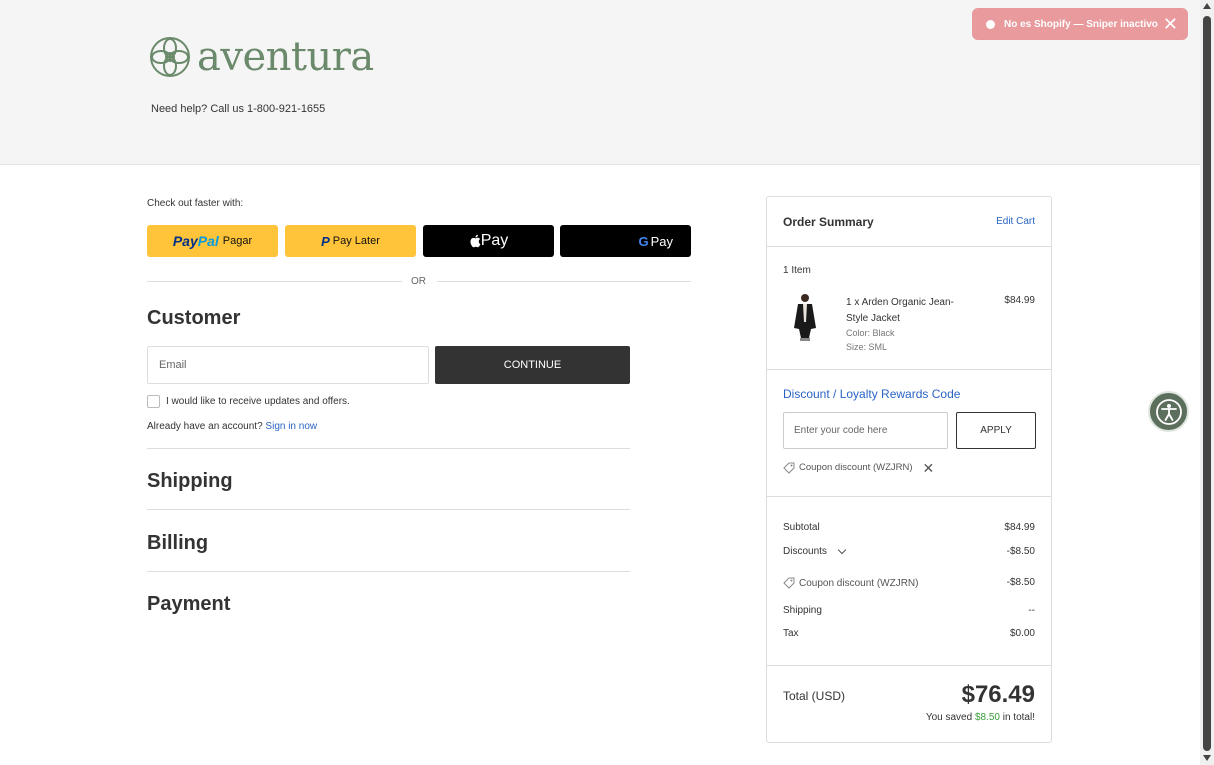 The width and height of the screenshot is (1214, 765). What do you see at coordinates (871, 394) in the screenshot?
I see `discount-code-toggle: Discount / Loyalty Rewards Code` at bounding box center [871, 394].